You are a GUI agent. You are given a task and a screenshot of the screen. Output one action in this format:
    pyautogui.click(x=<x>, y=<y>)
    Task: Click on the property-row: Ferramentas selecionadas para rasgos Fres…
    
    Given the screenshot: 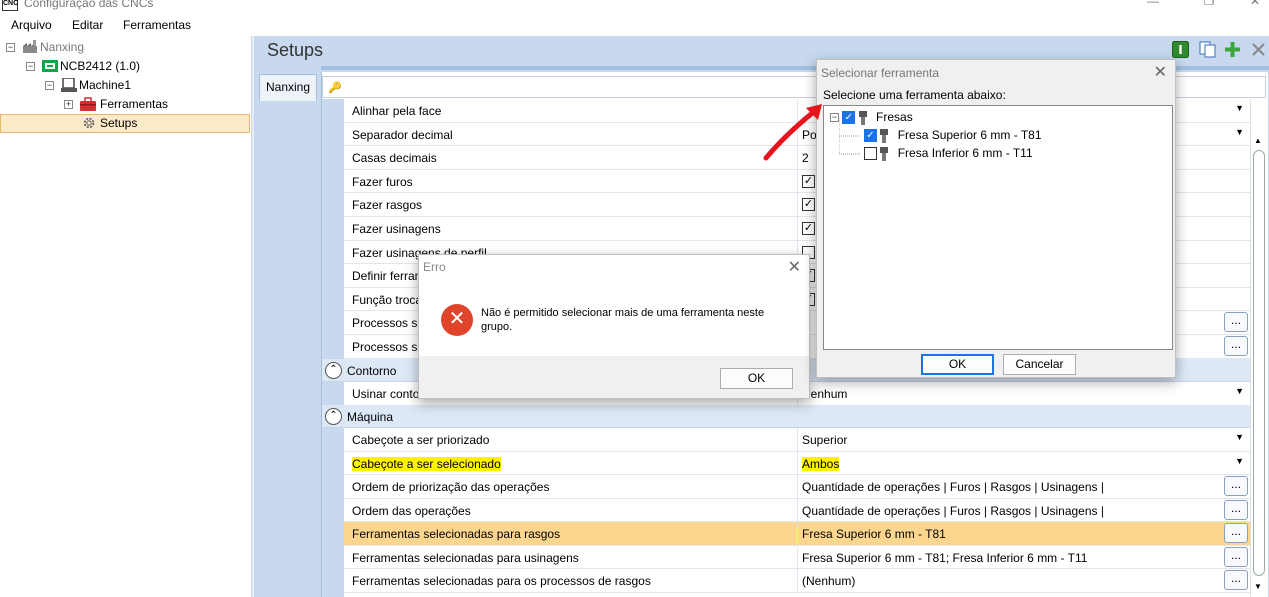 What is the action you would take?
    pyautogui.click(x=797, y=534)
    